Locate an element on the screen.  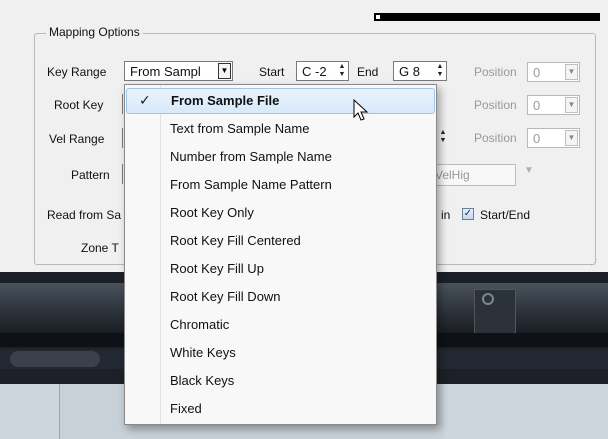
dropdown-item-label: Number from Sample Name is located at coordinates (251, 156).